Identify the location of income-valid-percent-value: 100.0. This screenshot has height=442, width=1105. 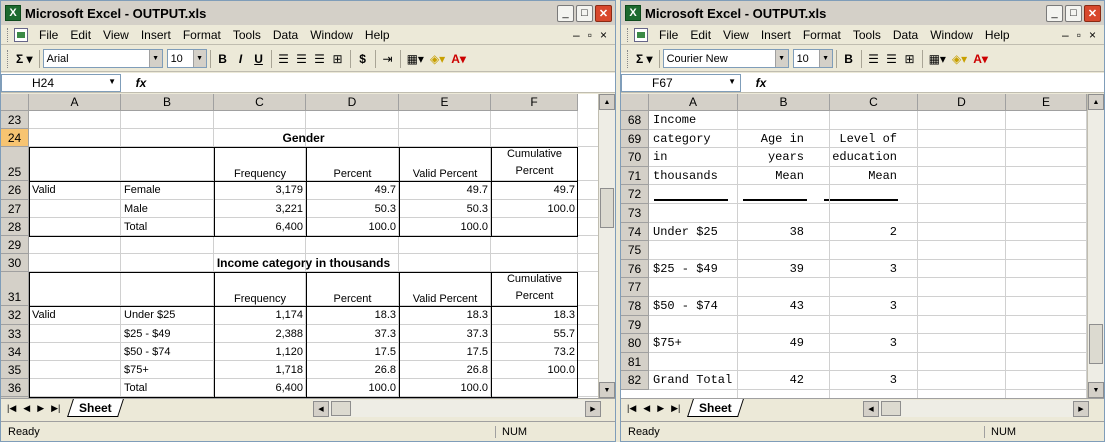
(445, 388).